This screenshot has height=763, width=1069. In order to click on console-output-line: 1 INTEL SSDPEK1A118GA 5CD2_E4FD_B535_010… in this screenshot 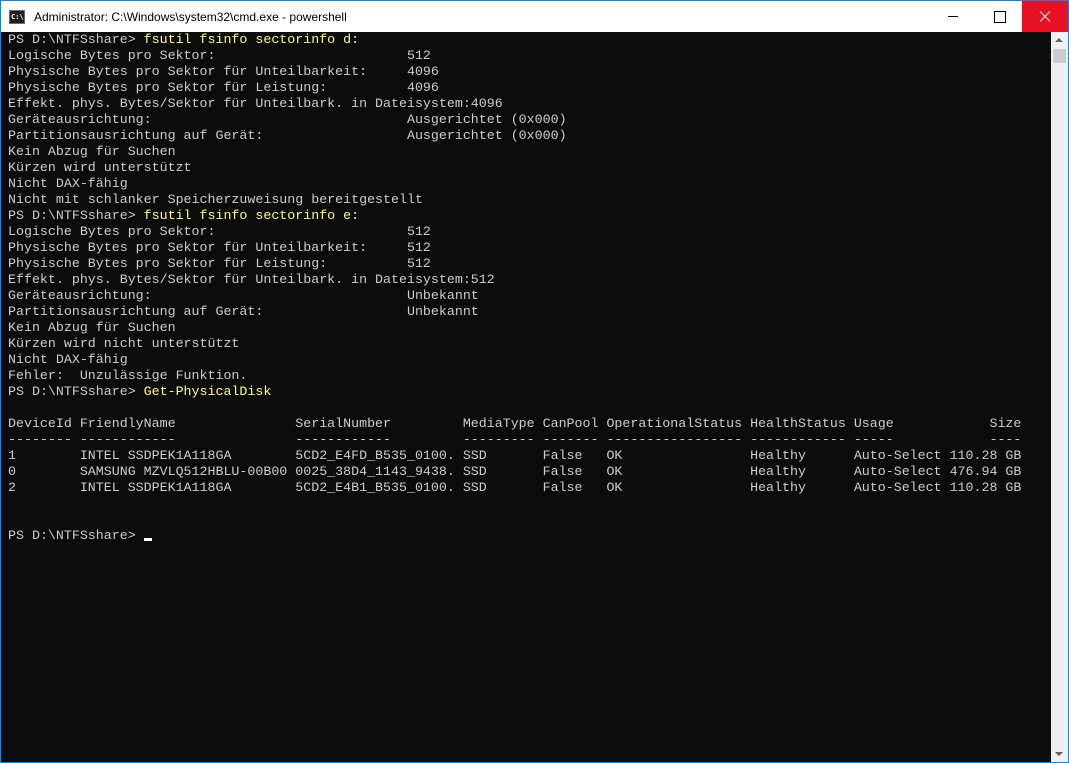, I will do `click(515, 455)`.